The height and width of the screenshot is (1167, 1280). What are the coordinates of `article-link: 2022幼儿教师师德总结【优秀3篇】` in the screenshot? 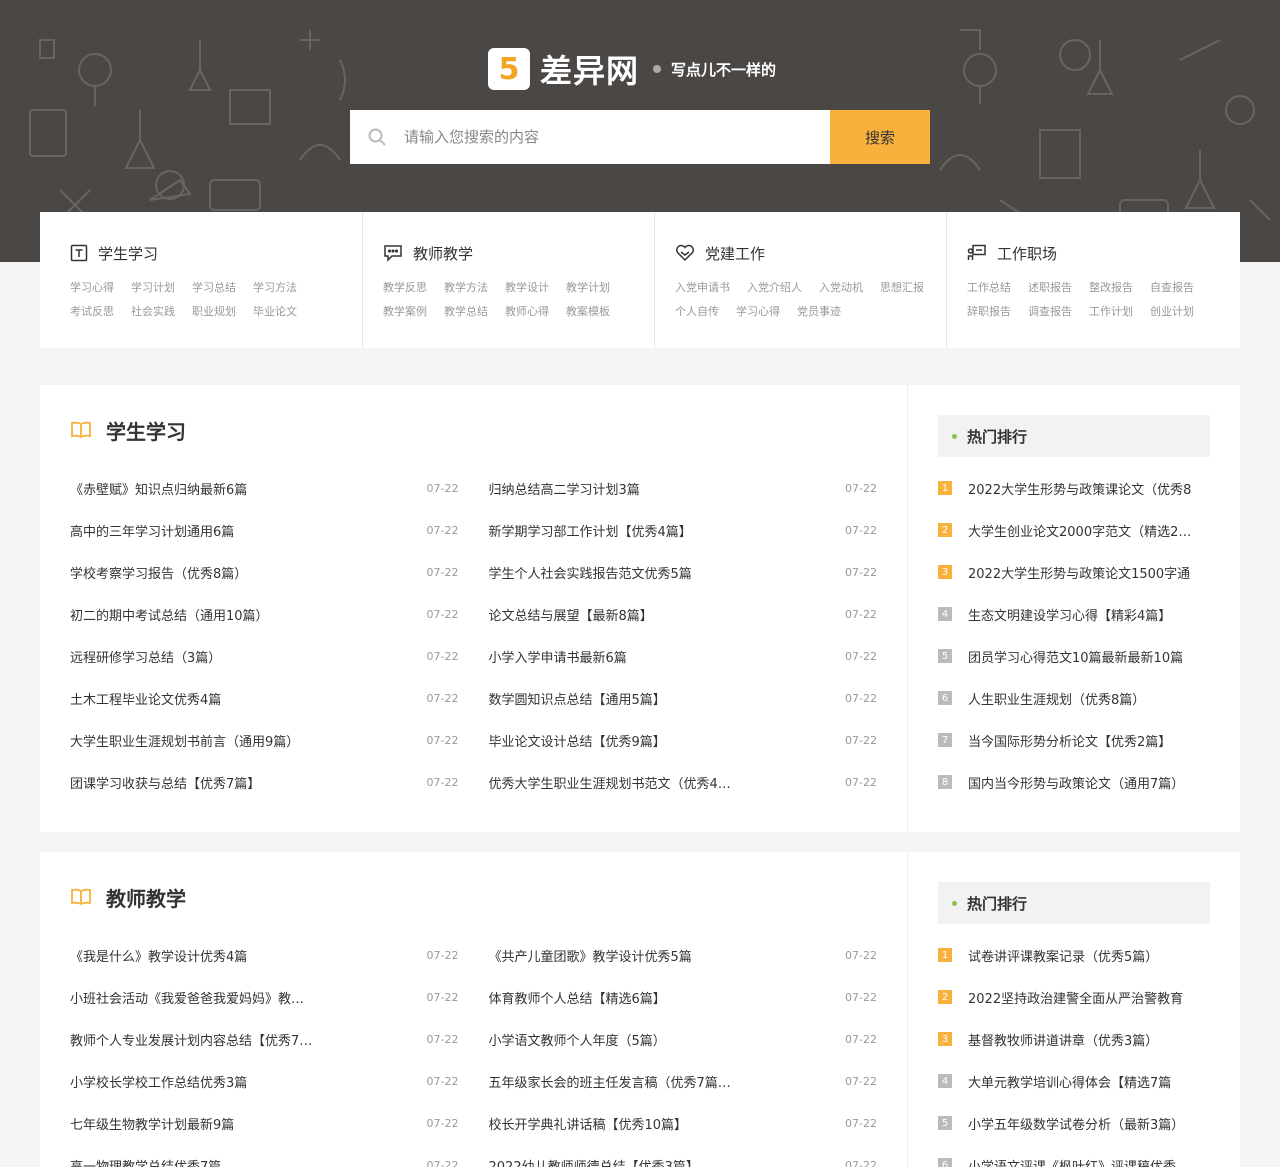 It's located at (594, 1161).